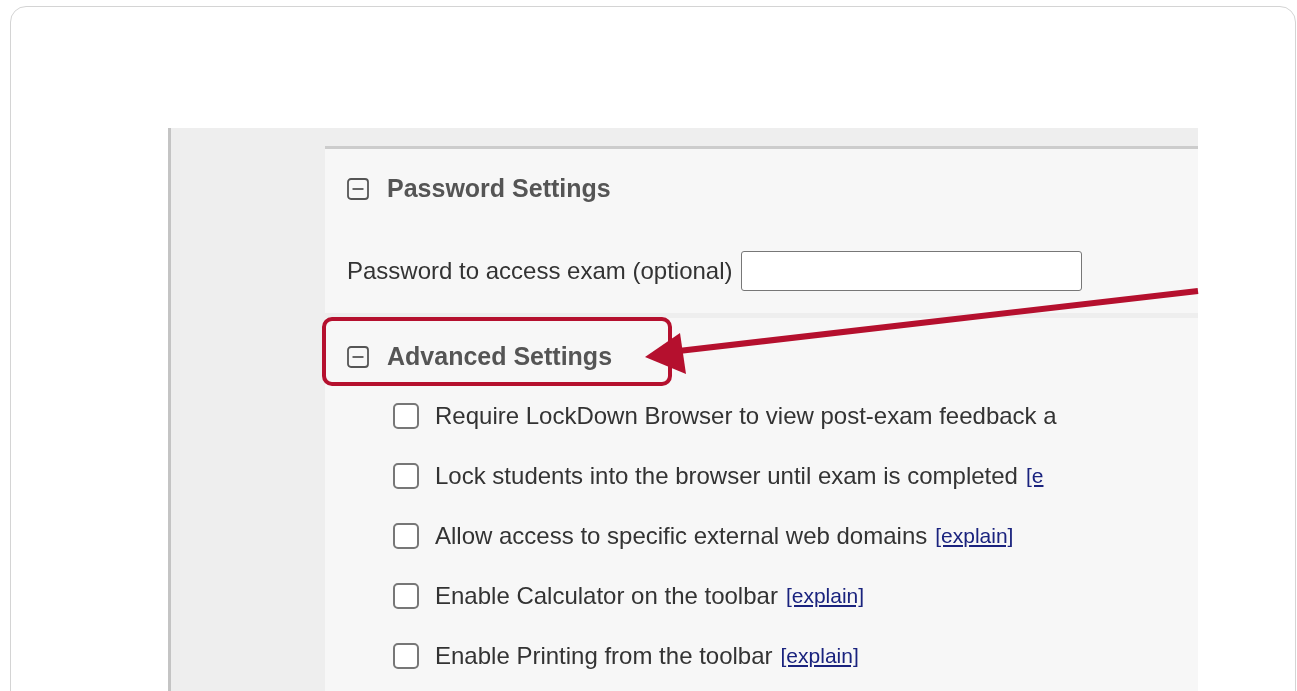  Describe the element at coordinates (726, 476) in the screenshot. I see `option-label: Lock students into the browser until exam is completed` at that location.